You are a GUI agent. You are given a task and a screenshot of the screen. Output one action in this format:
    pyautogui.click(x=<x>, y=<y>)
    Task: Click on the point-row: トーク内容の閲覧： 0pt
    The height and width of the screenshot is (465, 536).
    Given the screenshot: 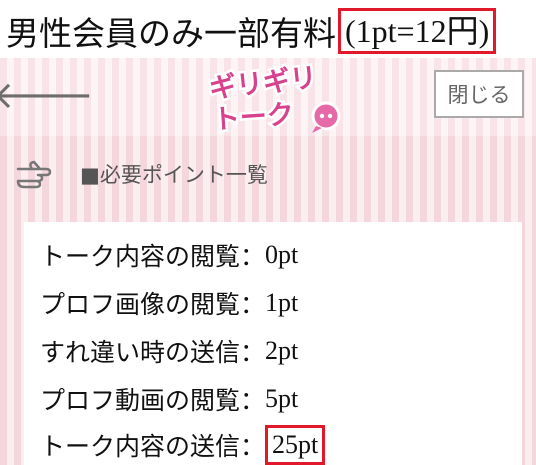 What is the action you would take?
    pyautogui.click(x=169, y=255)
    